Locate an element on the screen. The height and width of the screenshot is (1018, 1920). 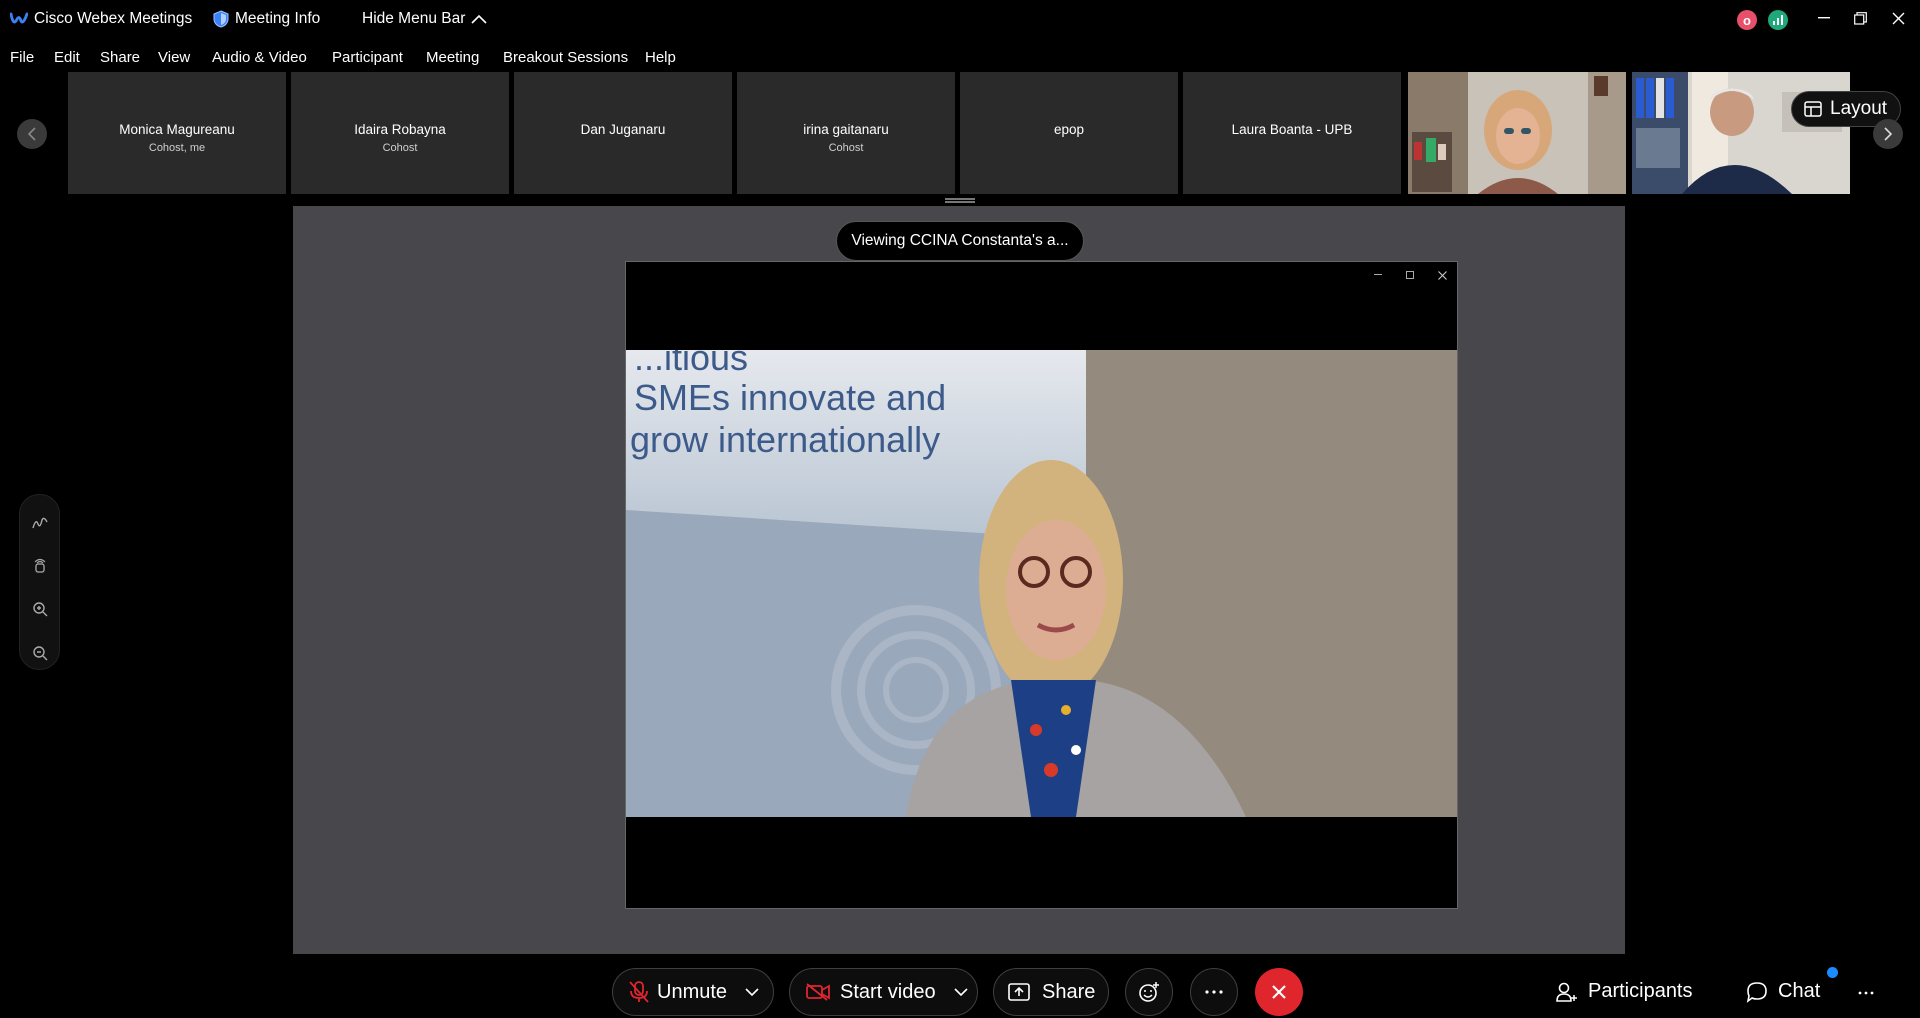
avatar-letter: o is located at coordinates (1747, 20).